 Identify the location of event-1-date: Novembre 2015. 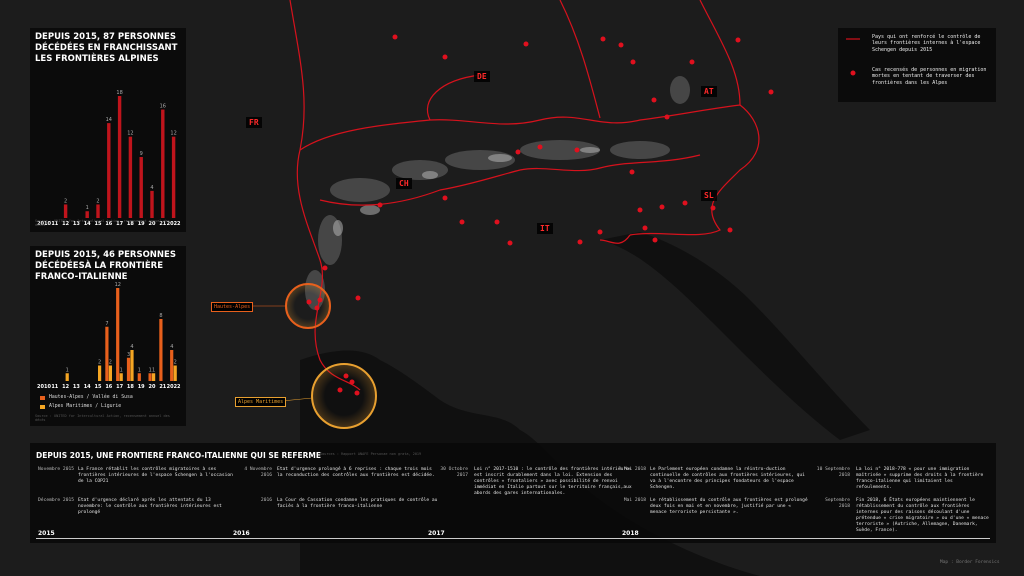
(56, 469).